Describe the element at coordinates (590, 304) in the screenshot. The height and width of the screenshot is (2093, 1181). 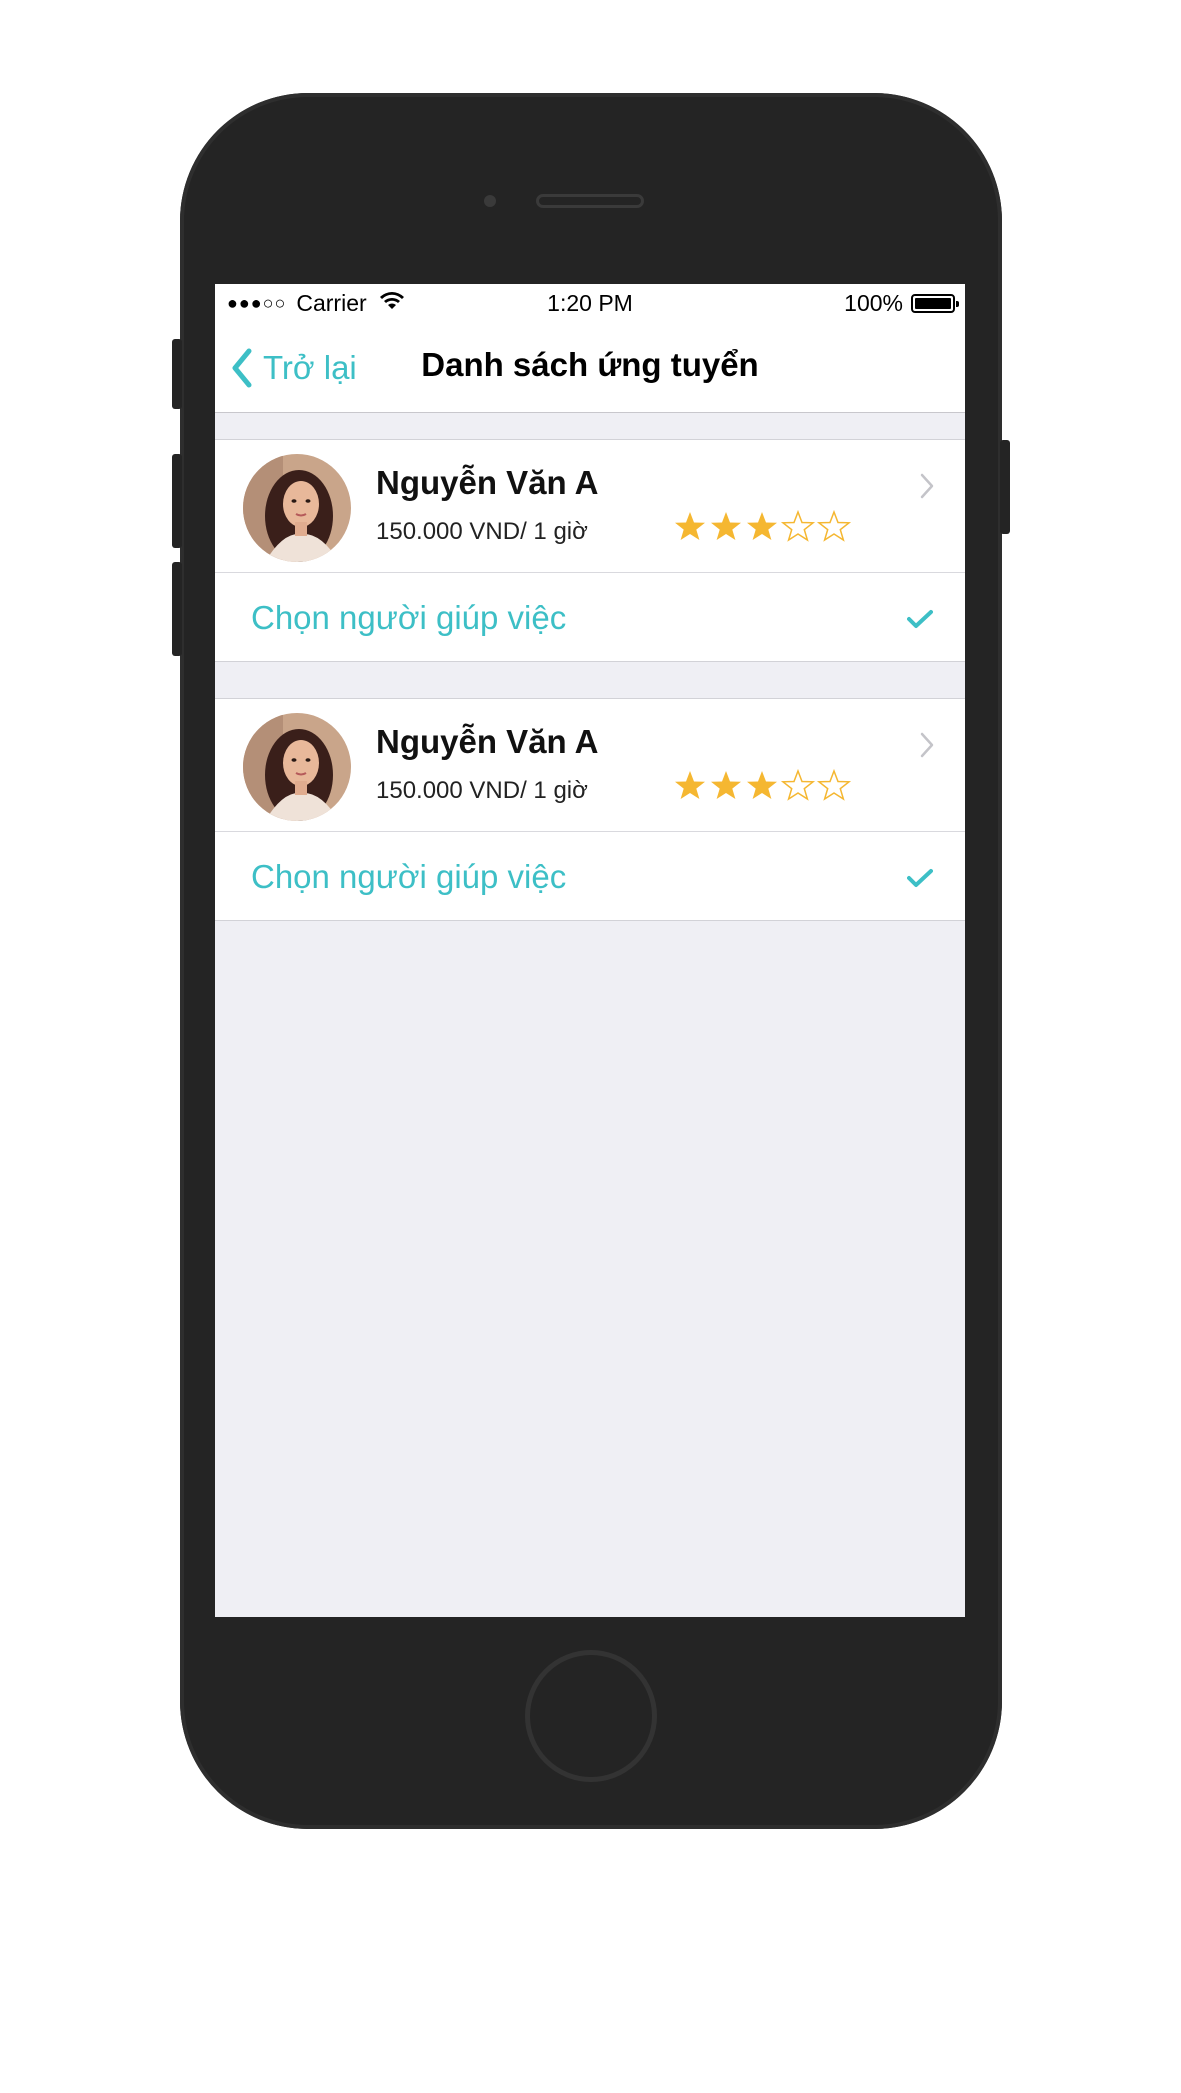
I see `status-bar: ●●●○○ Carrier 1:20 PM 100%` at that location.